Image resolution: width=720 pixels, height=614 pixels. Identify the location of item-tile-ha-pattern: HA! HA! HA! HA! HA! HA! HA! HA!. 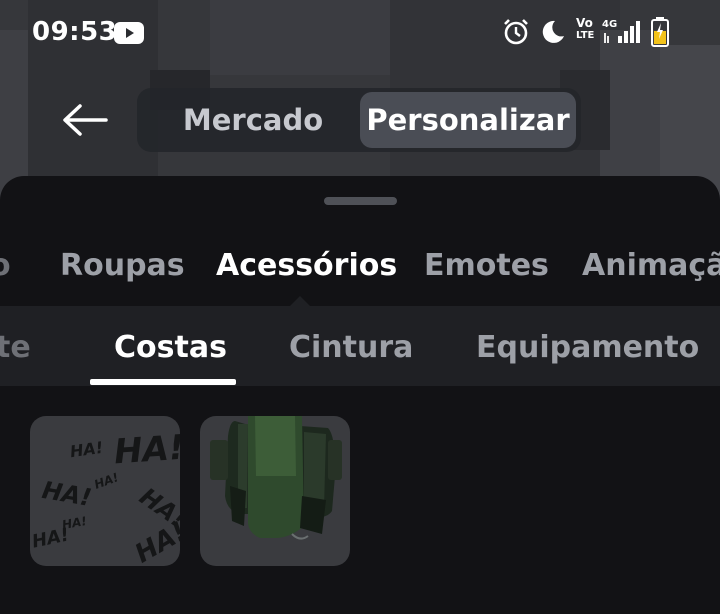
(105, 491).